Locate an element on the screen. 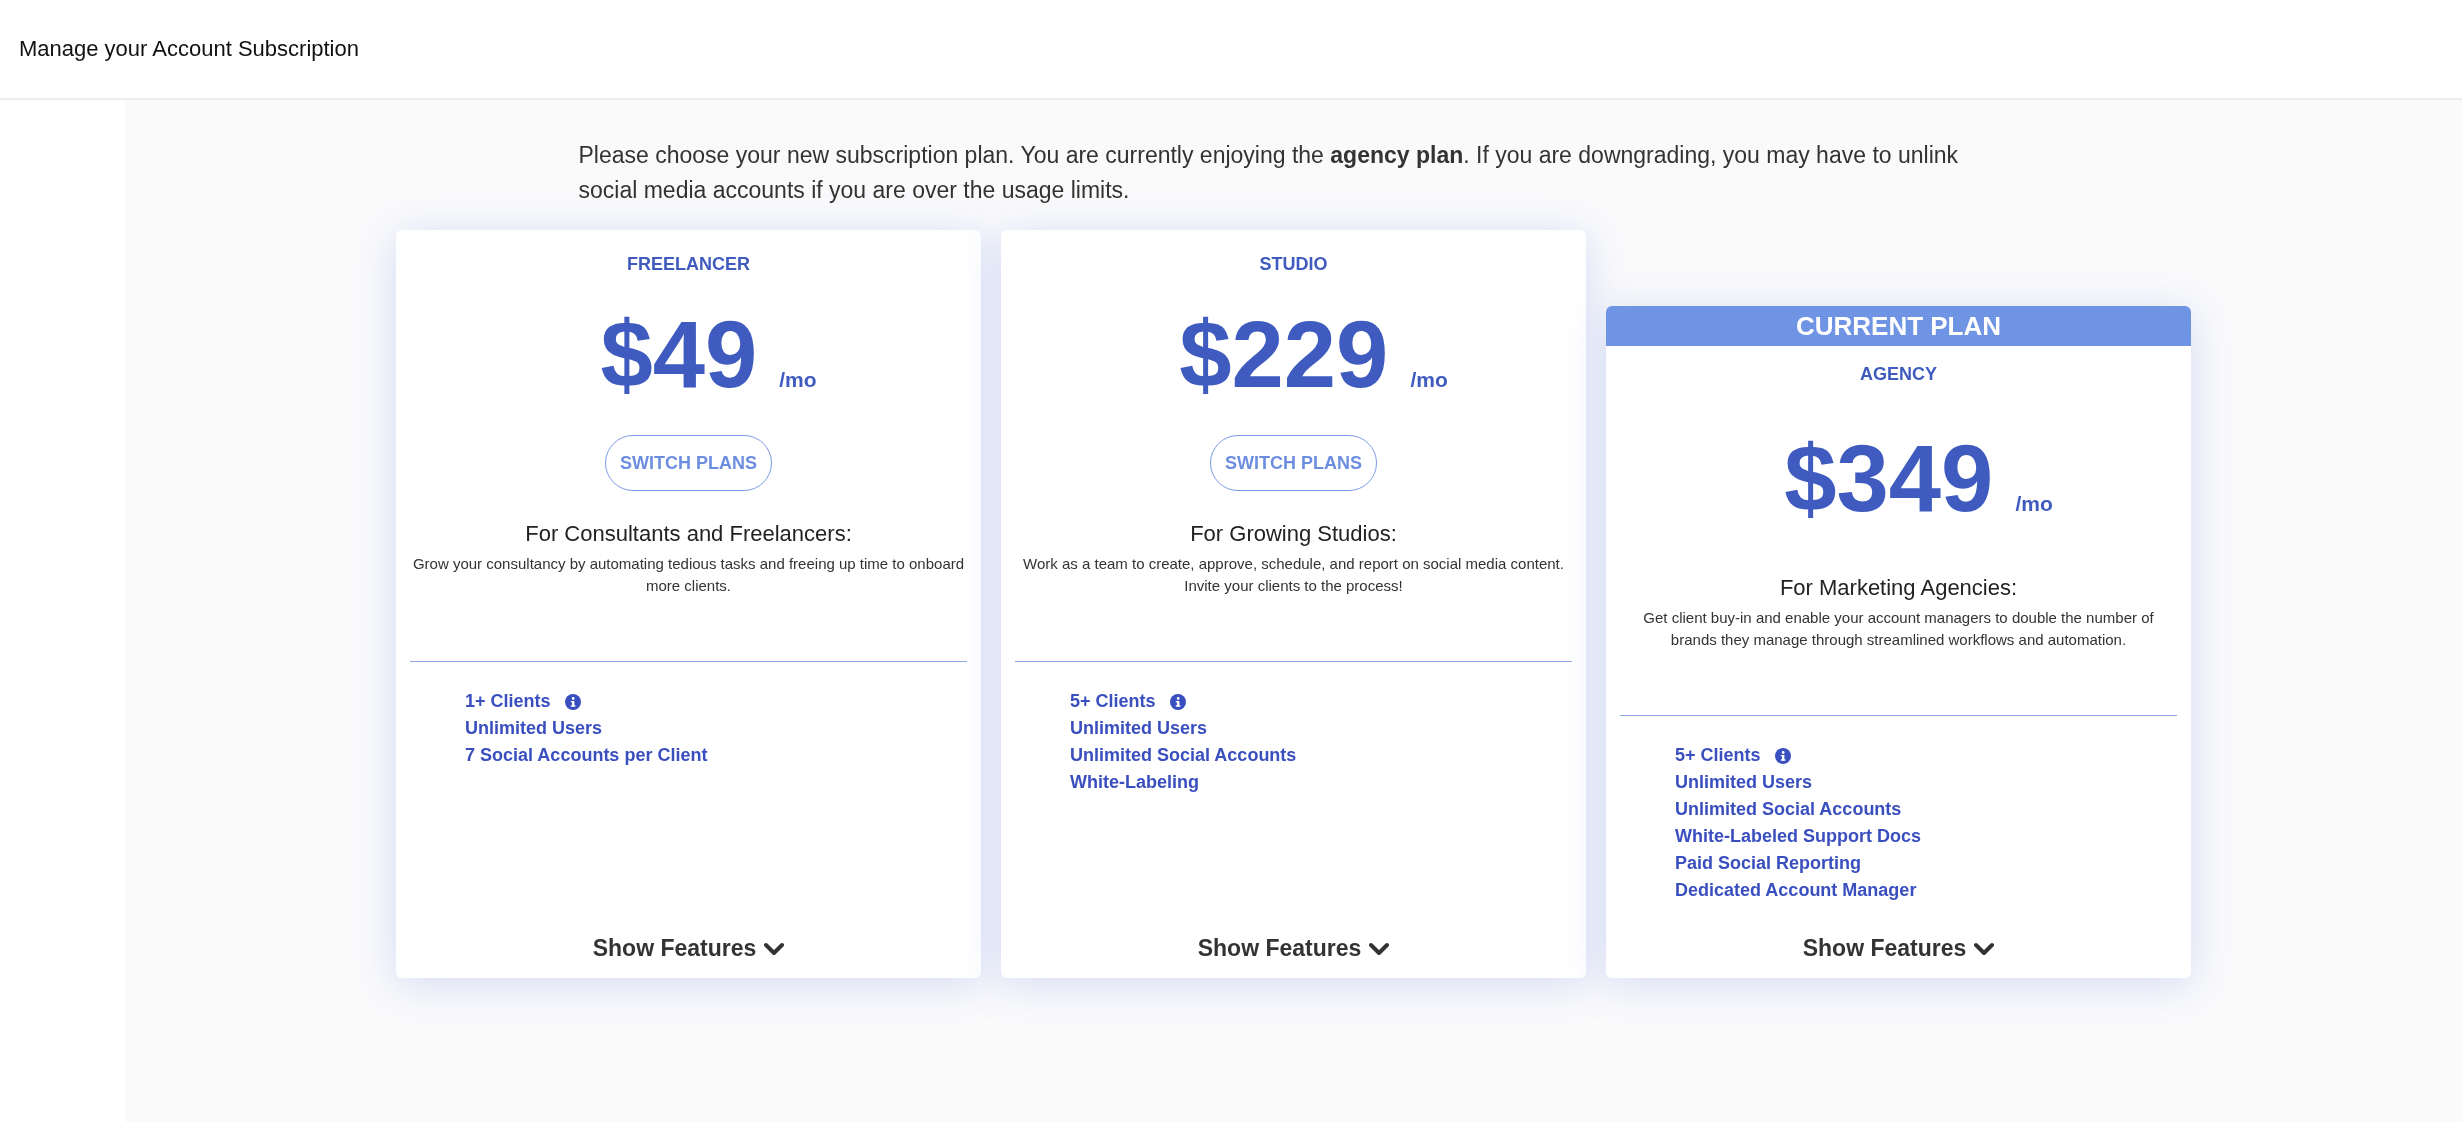 This screenshot has height=1122, width=2462. plan-description: Get client buy-in and enable your account managers to double the number of brands they manage through streamlined workflows and automation. is located at coordinates (1898, 629).